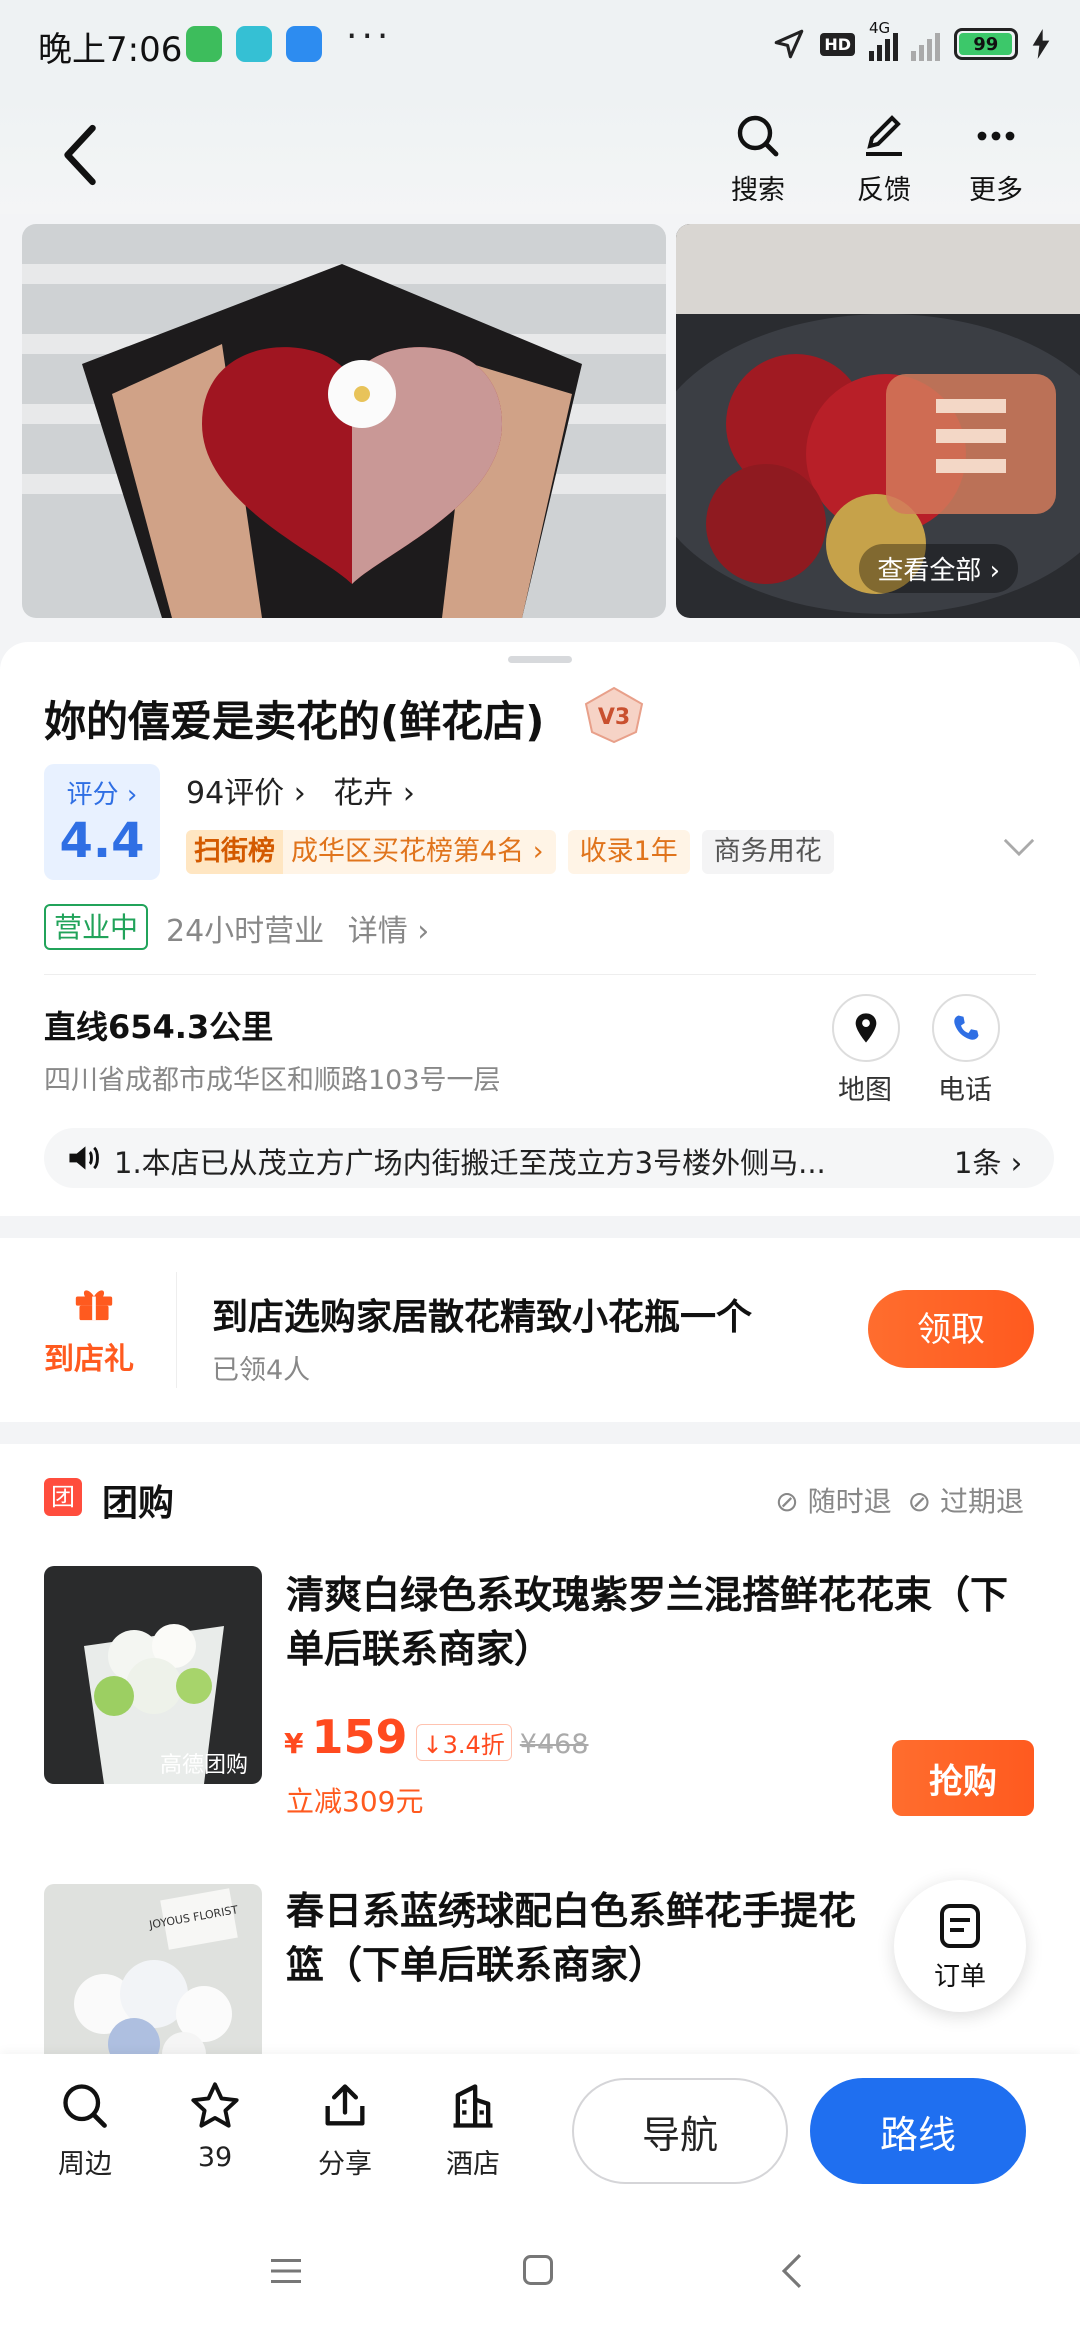 The height and width of the screenshot is (2340, 1080). What do you see at coordinates (92, 795) in the screenshot?
I see `rating-label: 评分` at bounding box center [92, 795].